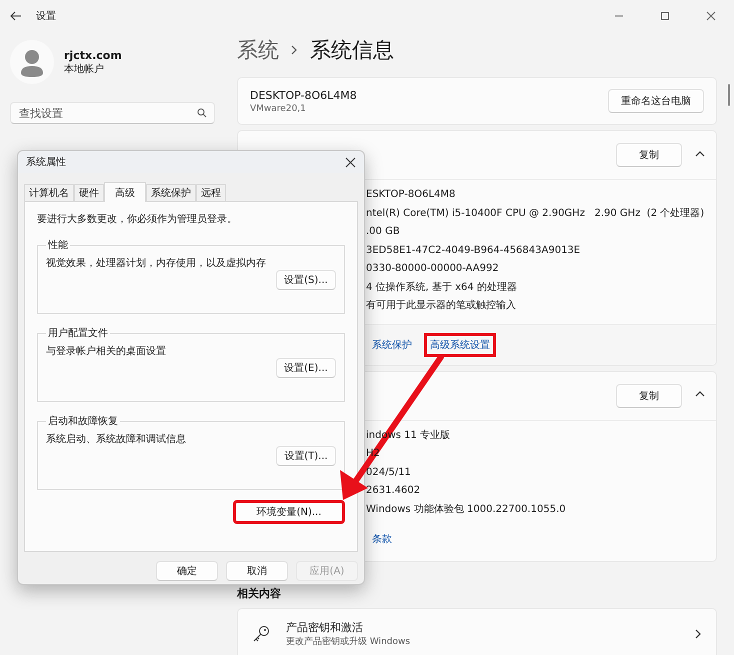 This screenshot has width=734, height=655. I want to click on account-type: 本地帐户, so click(84, 69).